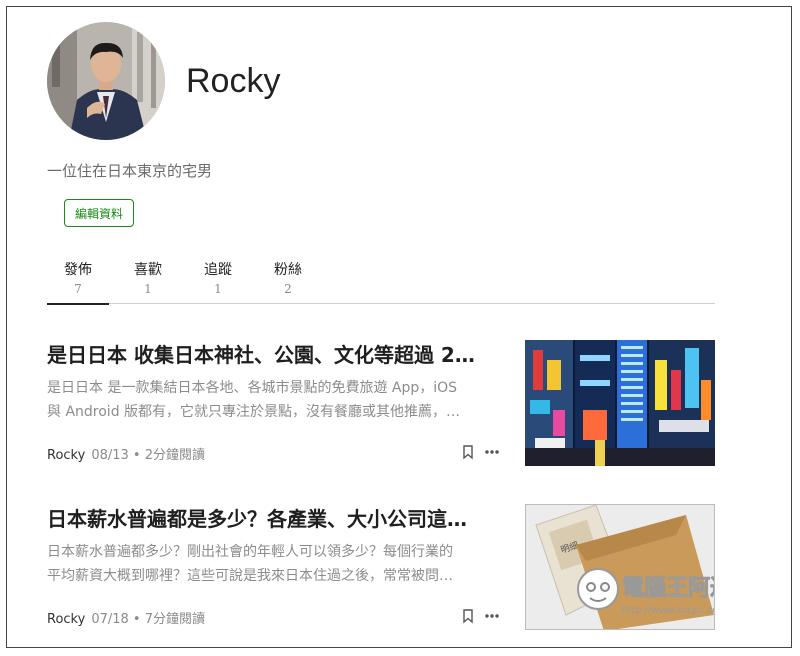 This screenshot has height=656, width=800. What do you see at coordinates (668, 588) in the screenshot?
I see `watermark-brand: 電腦王阿達` at bounding box center [668, 588].